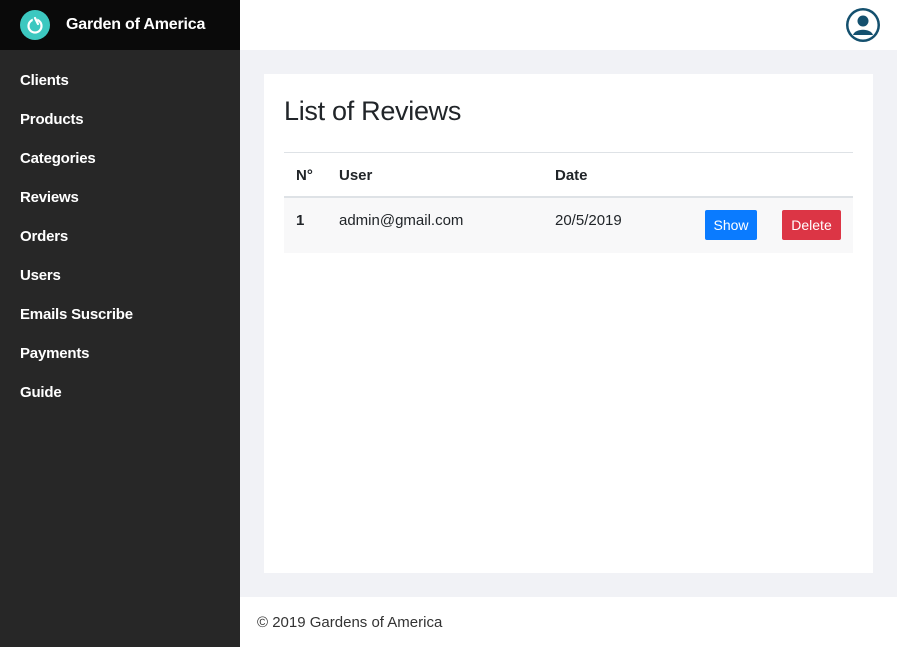 This screenshot has height=647, width=897. Describe the element at coordinates (35, 25) in the screenshot. I see `power-icon` at that location.